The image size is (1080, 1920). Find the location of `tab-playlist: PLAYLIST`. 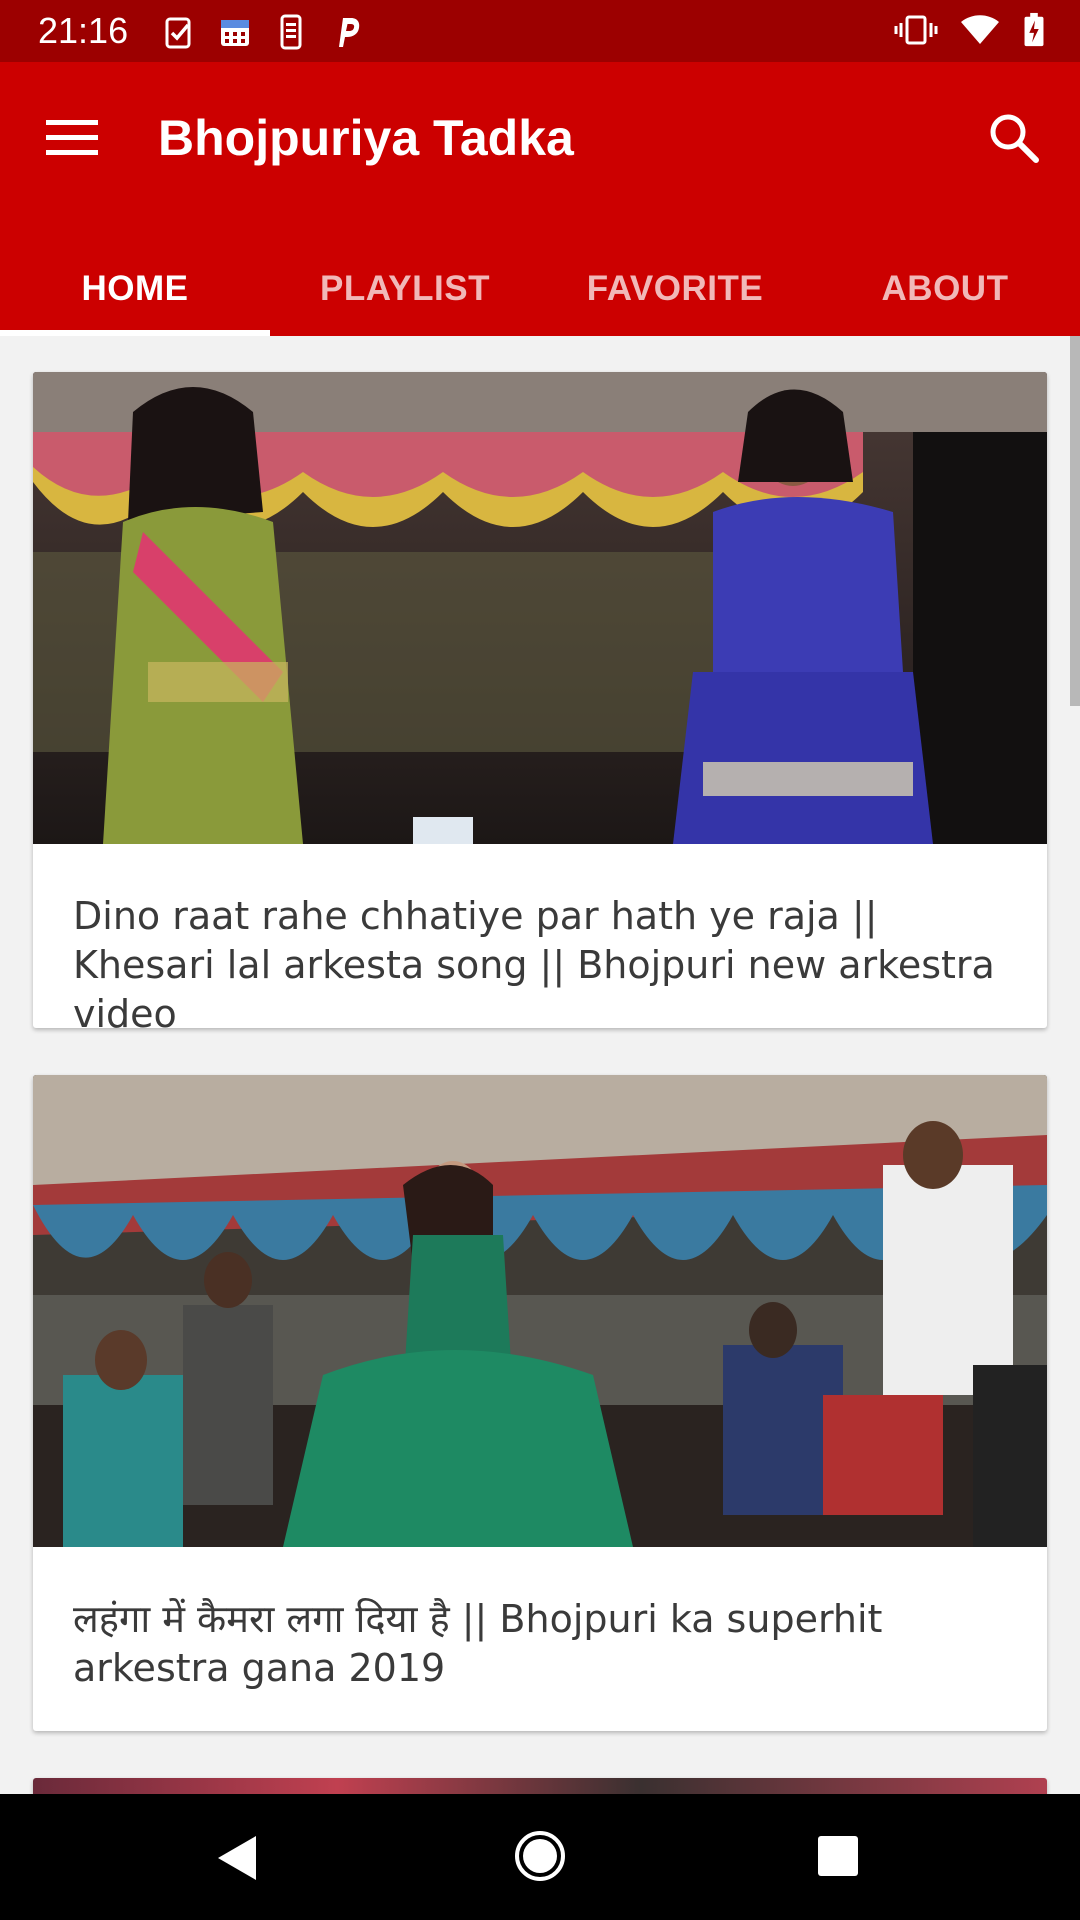

tab-playlist: PLAYLIST is located at coordinates (405, 289).